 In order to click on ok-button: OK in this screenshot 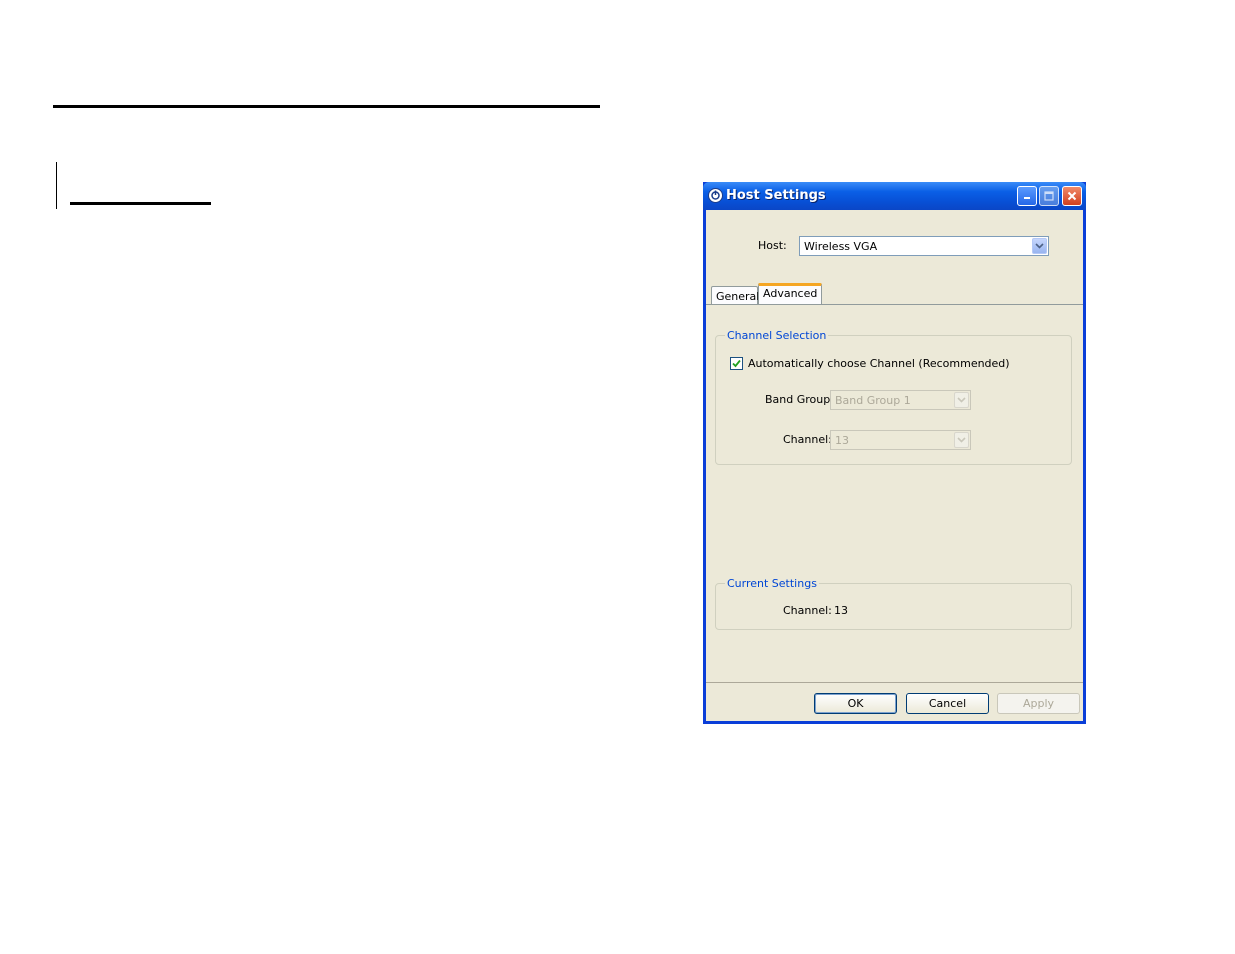, I will do `click(855, 703)`.